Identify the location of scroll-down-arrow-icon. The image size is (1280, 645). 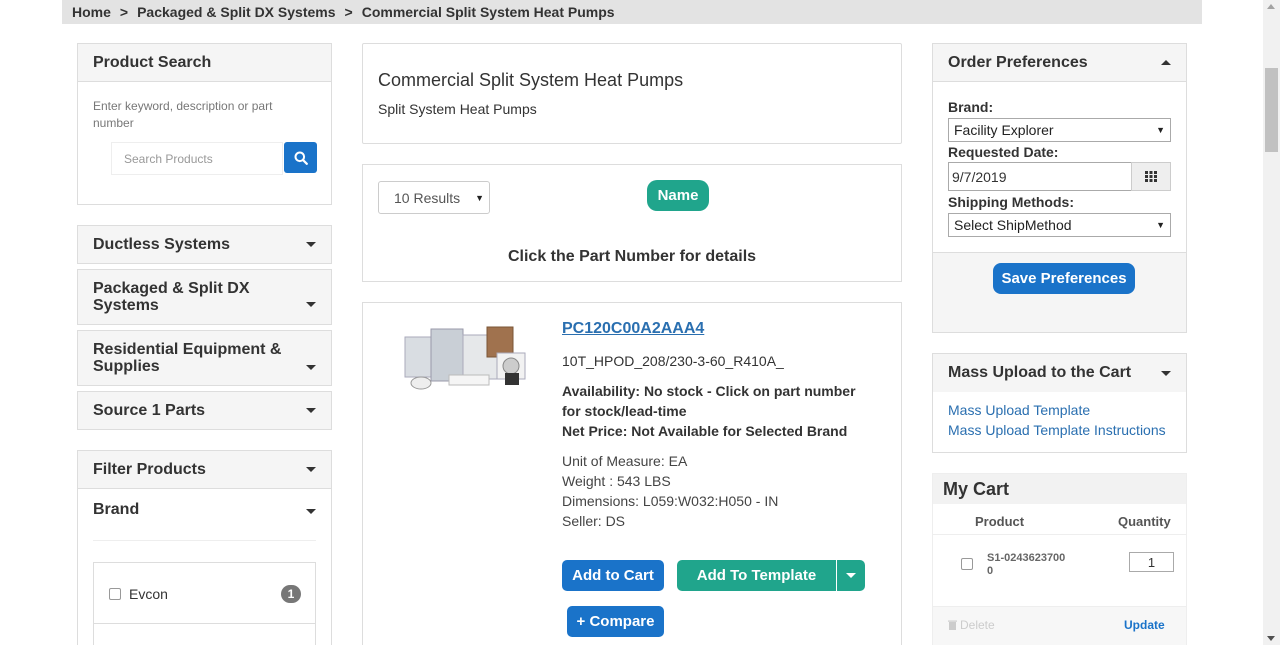
(1271, 638).